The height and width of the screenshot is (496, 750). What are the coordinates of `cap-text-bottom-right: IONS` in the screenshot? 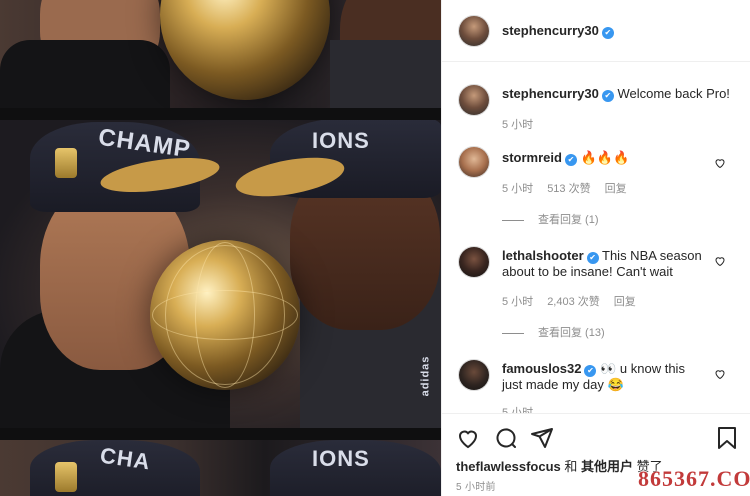 It's located at (341, 458).